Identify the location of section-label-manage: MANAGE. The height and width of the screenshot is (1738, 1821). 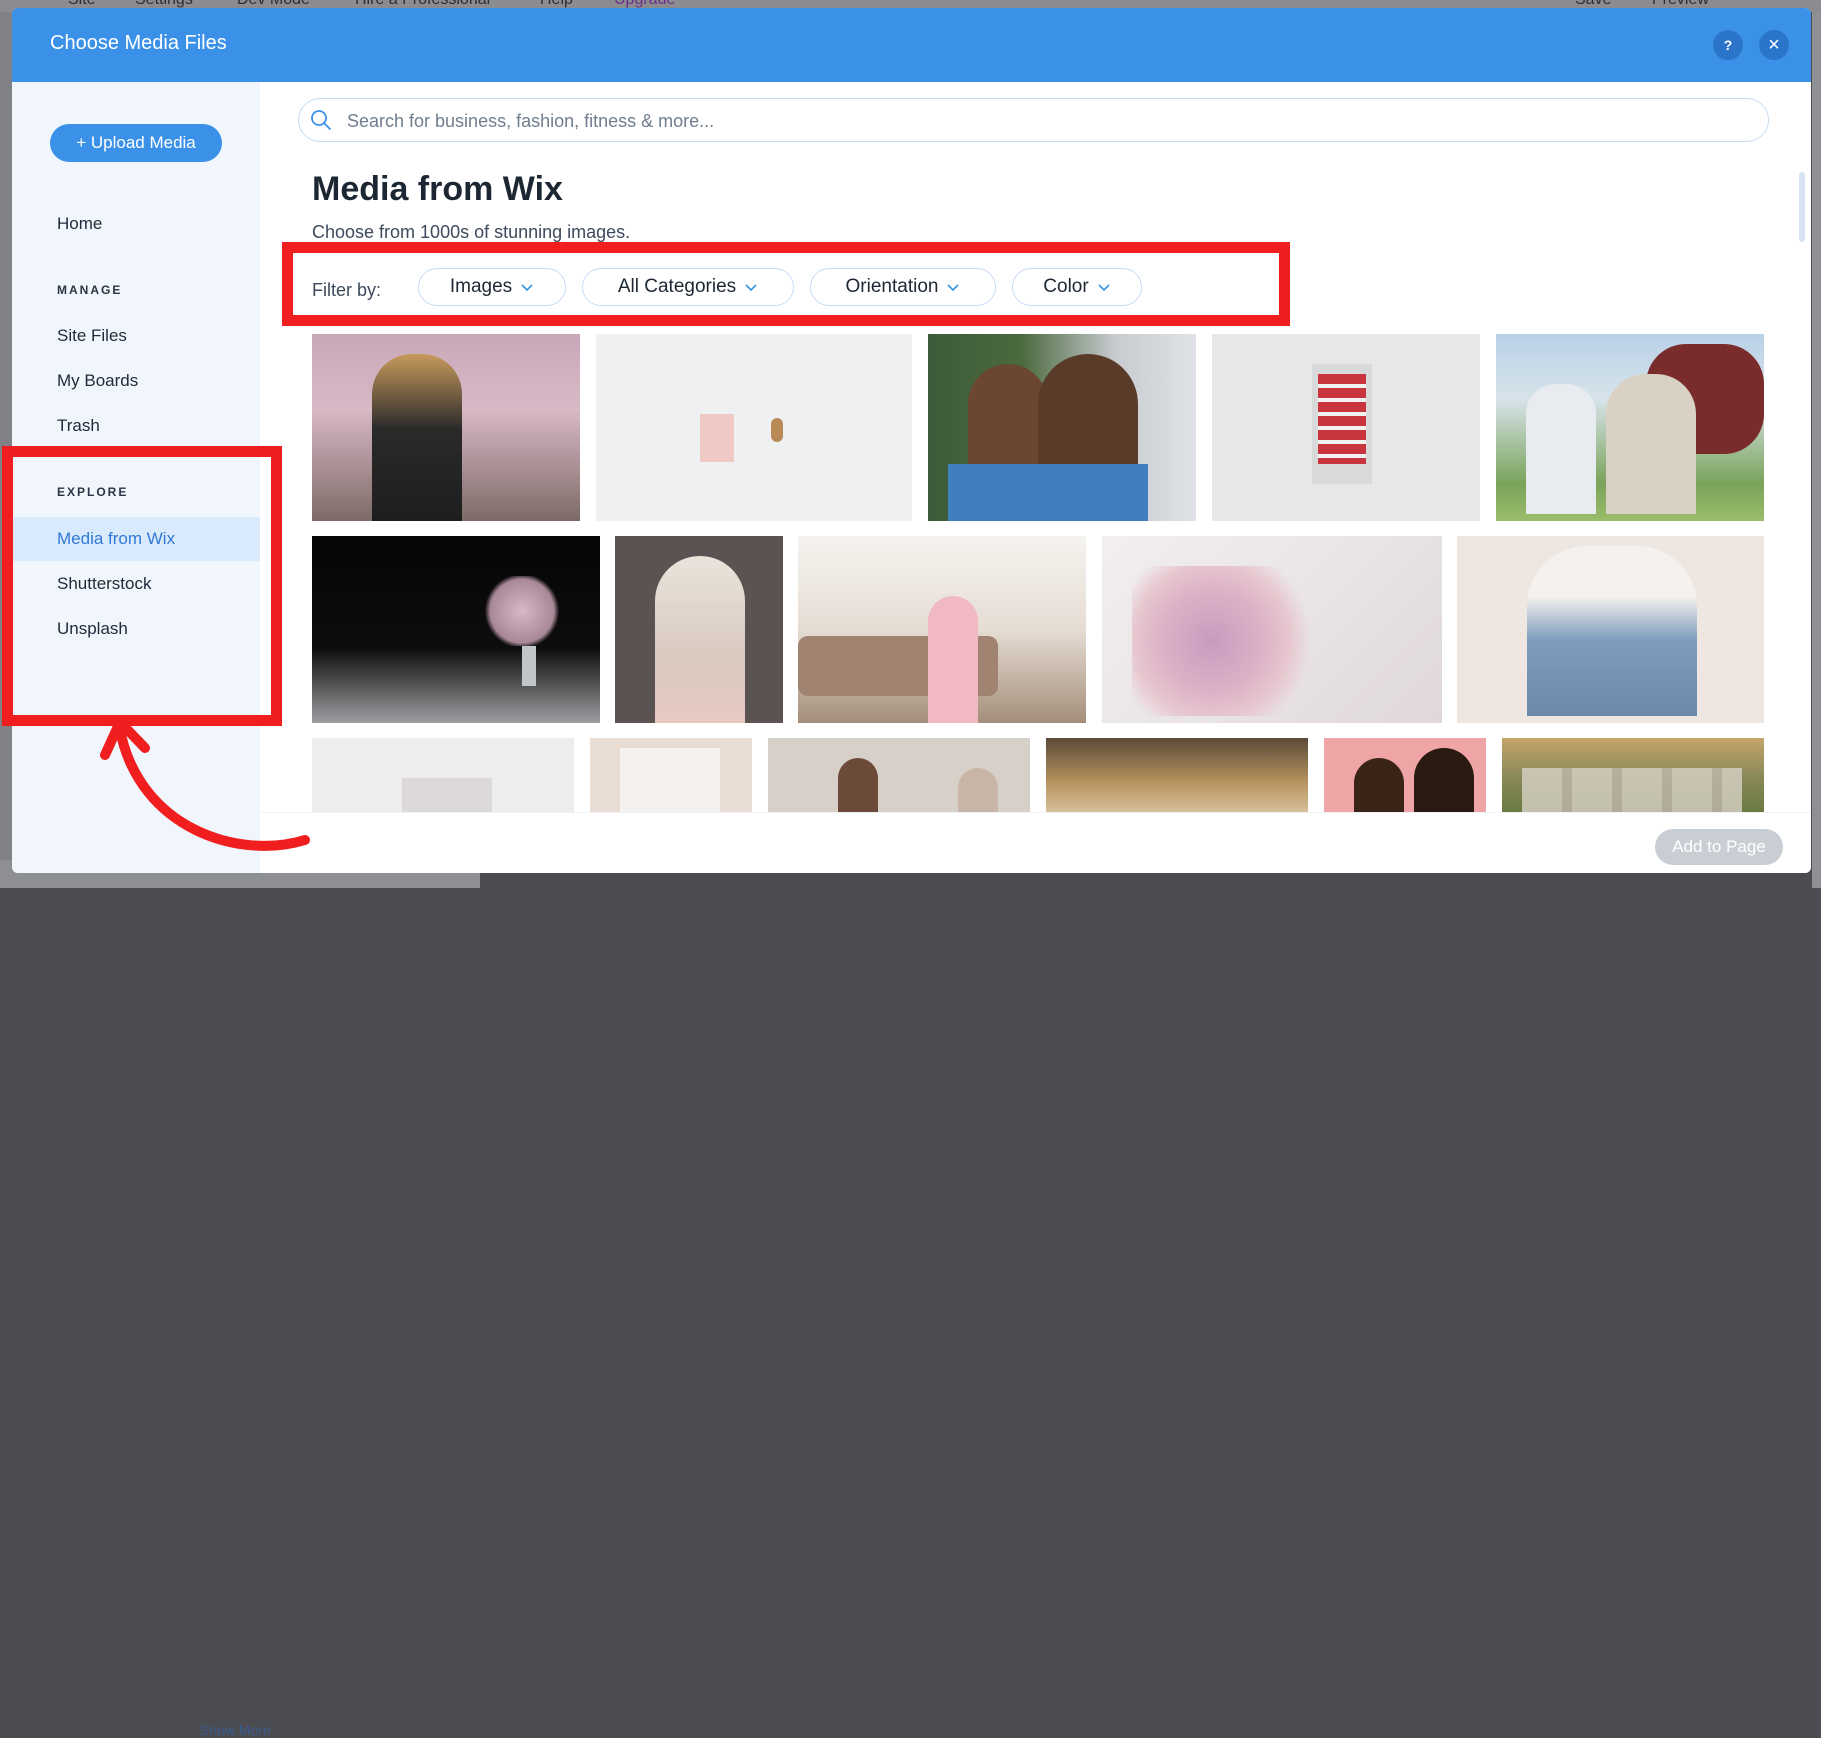
(90, 290).